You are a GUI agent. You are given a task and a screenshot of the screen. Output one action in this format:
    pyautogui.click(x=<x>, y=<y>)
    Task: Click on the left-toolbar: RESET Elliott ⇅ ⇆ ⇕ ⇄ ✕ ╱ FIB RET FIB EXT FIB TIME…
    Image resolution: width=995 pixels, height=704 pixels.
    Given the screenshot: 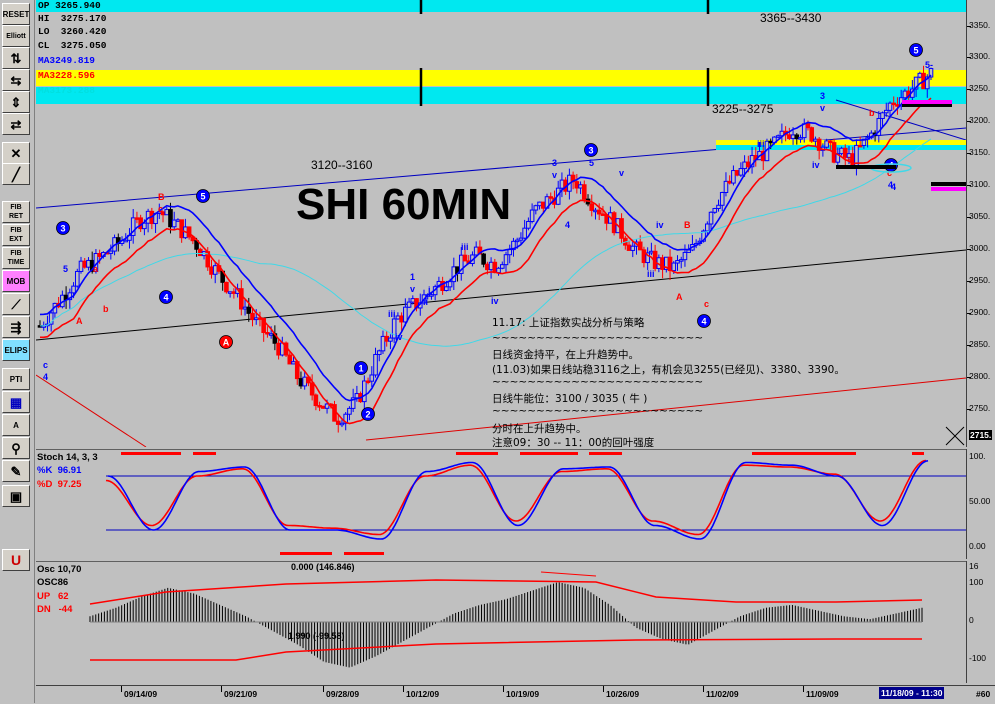 What is the action you would take?
    pyautogui.click(x=17, y=351)
    